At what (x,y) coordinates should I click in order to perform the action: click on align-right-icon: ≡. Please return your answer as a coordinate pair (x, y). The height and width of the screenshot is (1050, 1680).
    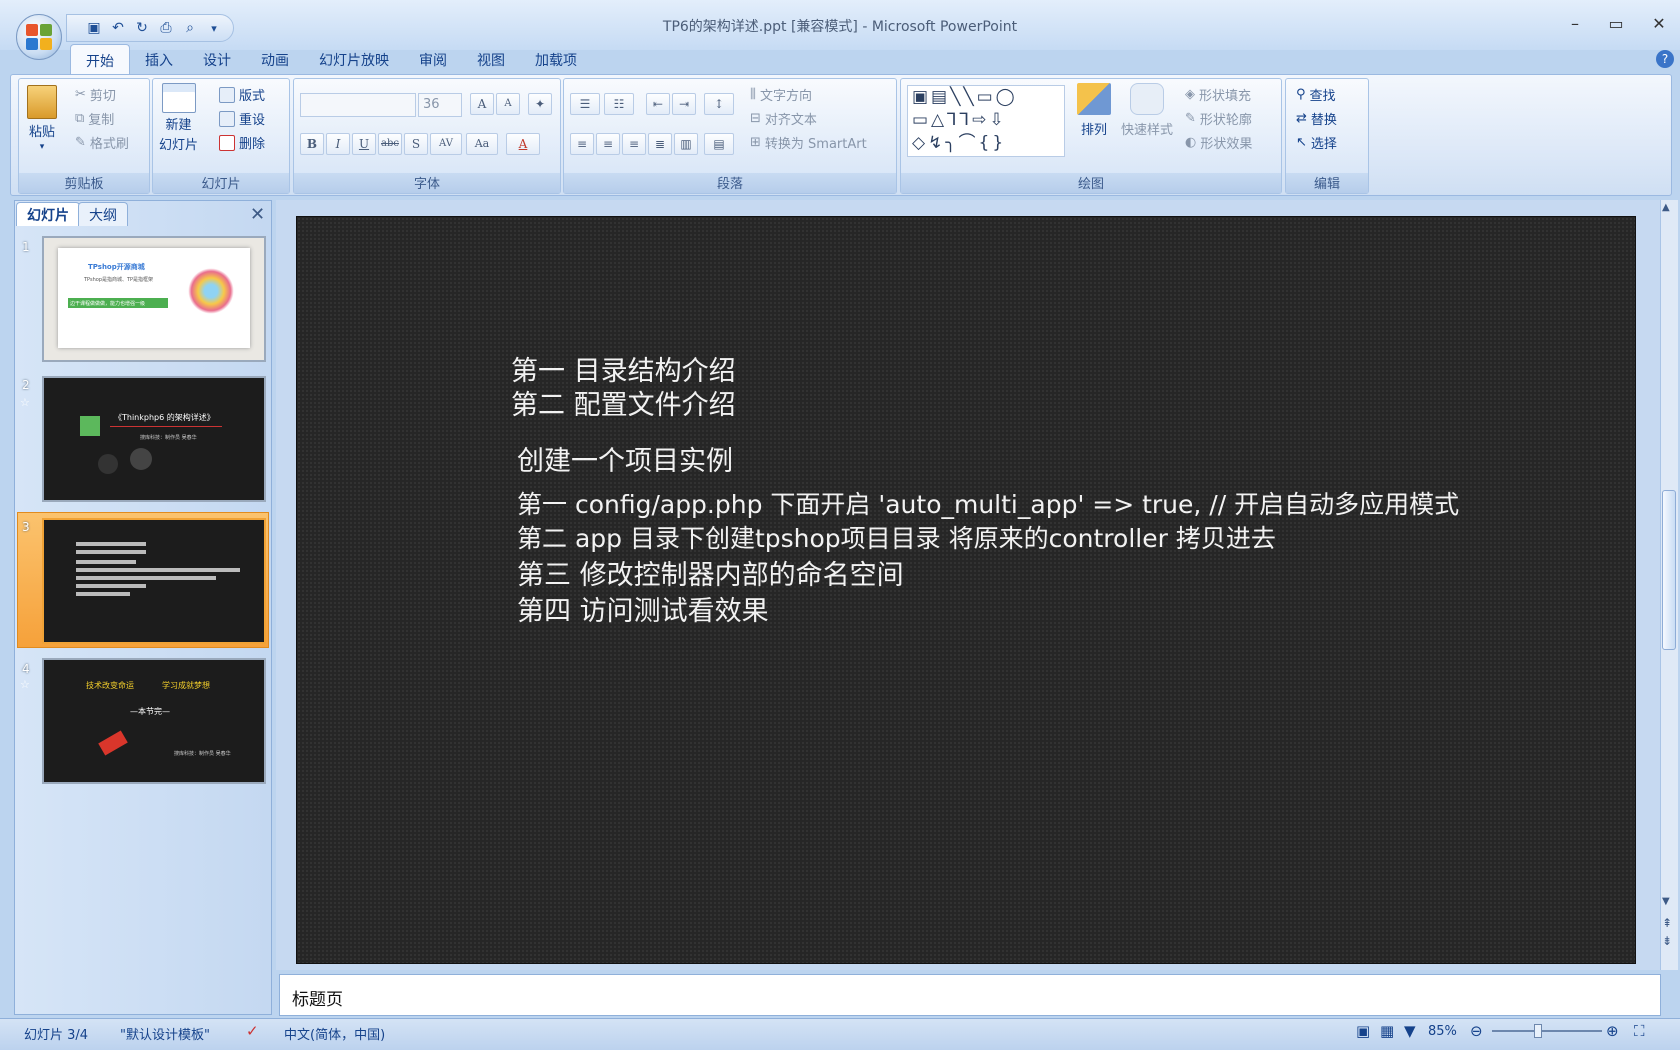
    Looking at the image, I should click on (634, 144).